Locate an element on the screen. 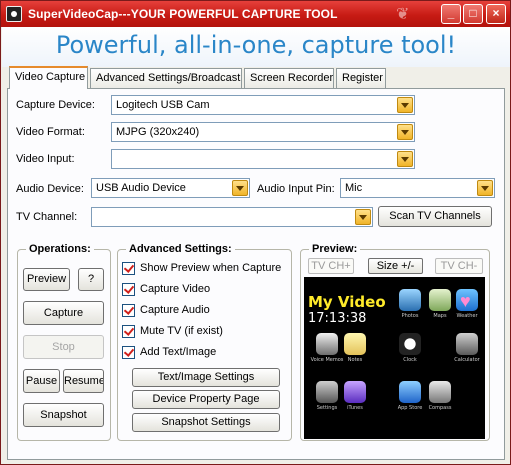 Image resolution: width=511 pixels, height=465 pixels. mute-tv-label: Mute TV (if exist) is located at coordinates (181, 331).